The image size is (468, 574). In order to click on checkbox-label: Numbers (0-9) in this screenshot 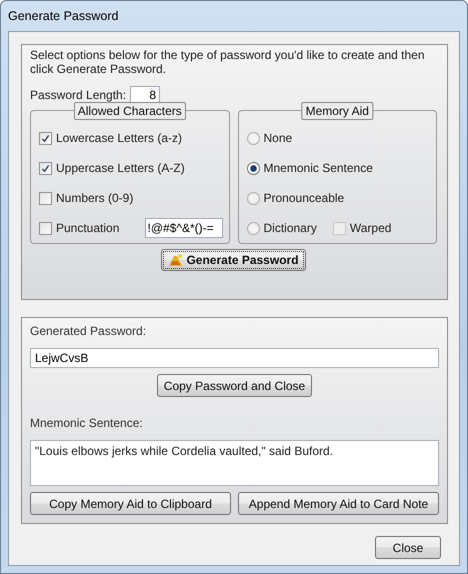, I will do `click(95, 198)`.